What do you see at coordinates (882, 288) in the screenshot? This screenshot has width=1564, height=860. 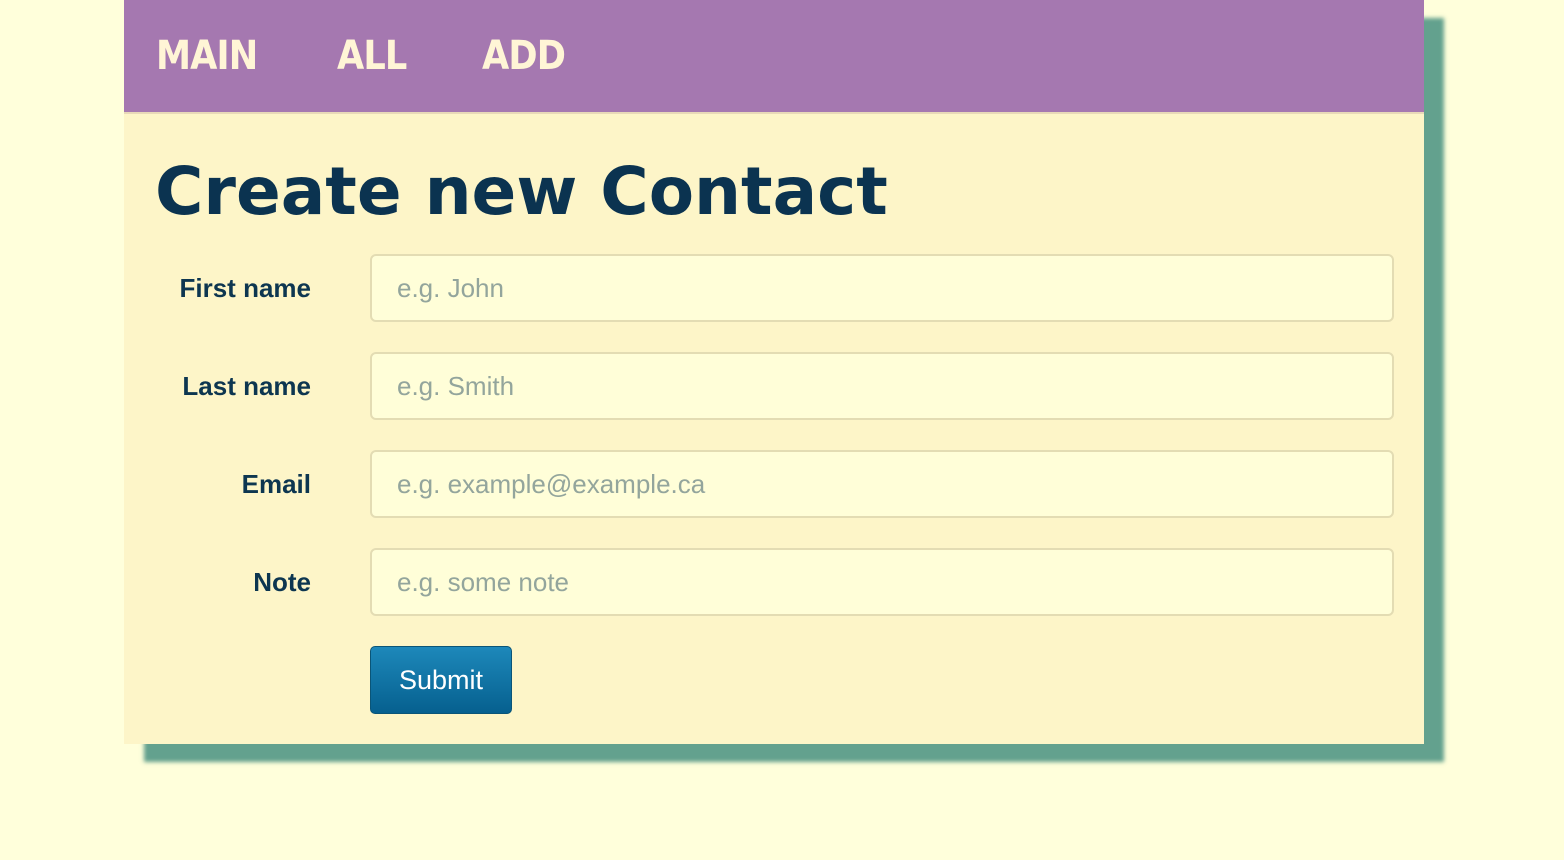 I see `first-name-input` at bounding box center [882, 288].